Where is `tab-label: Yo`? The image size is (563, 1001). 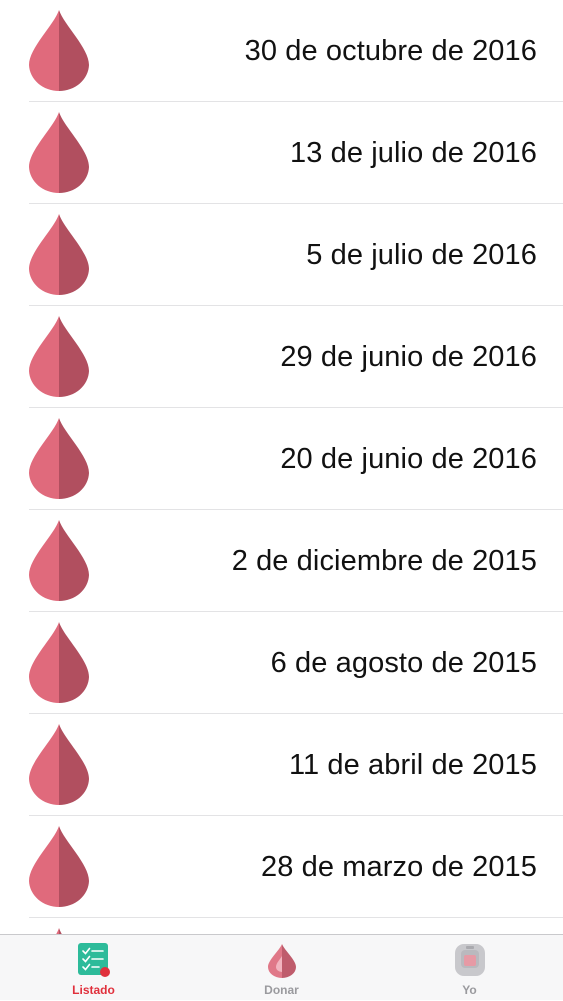
tab-label: Yo is located at coordinates (469, 990).